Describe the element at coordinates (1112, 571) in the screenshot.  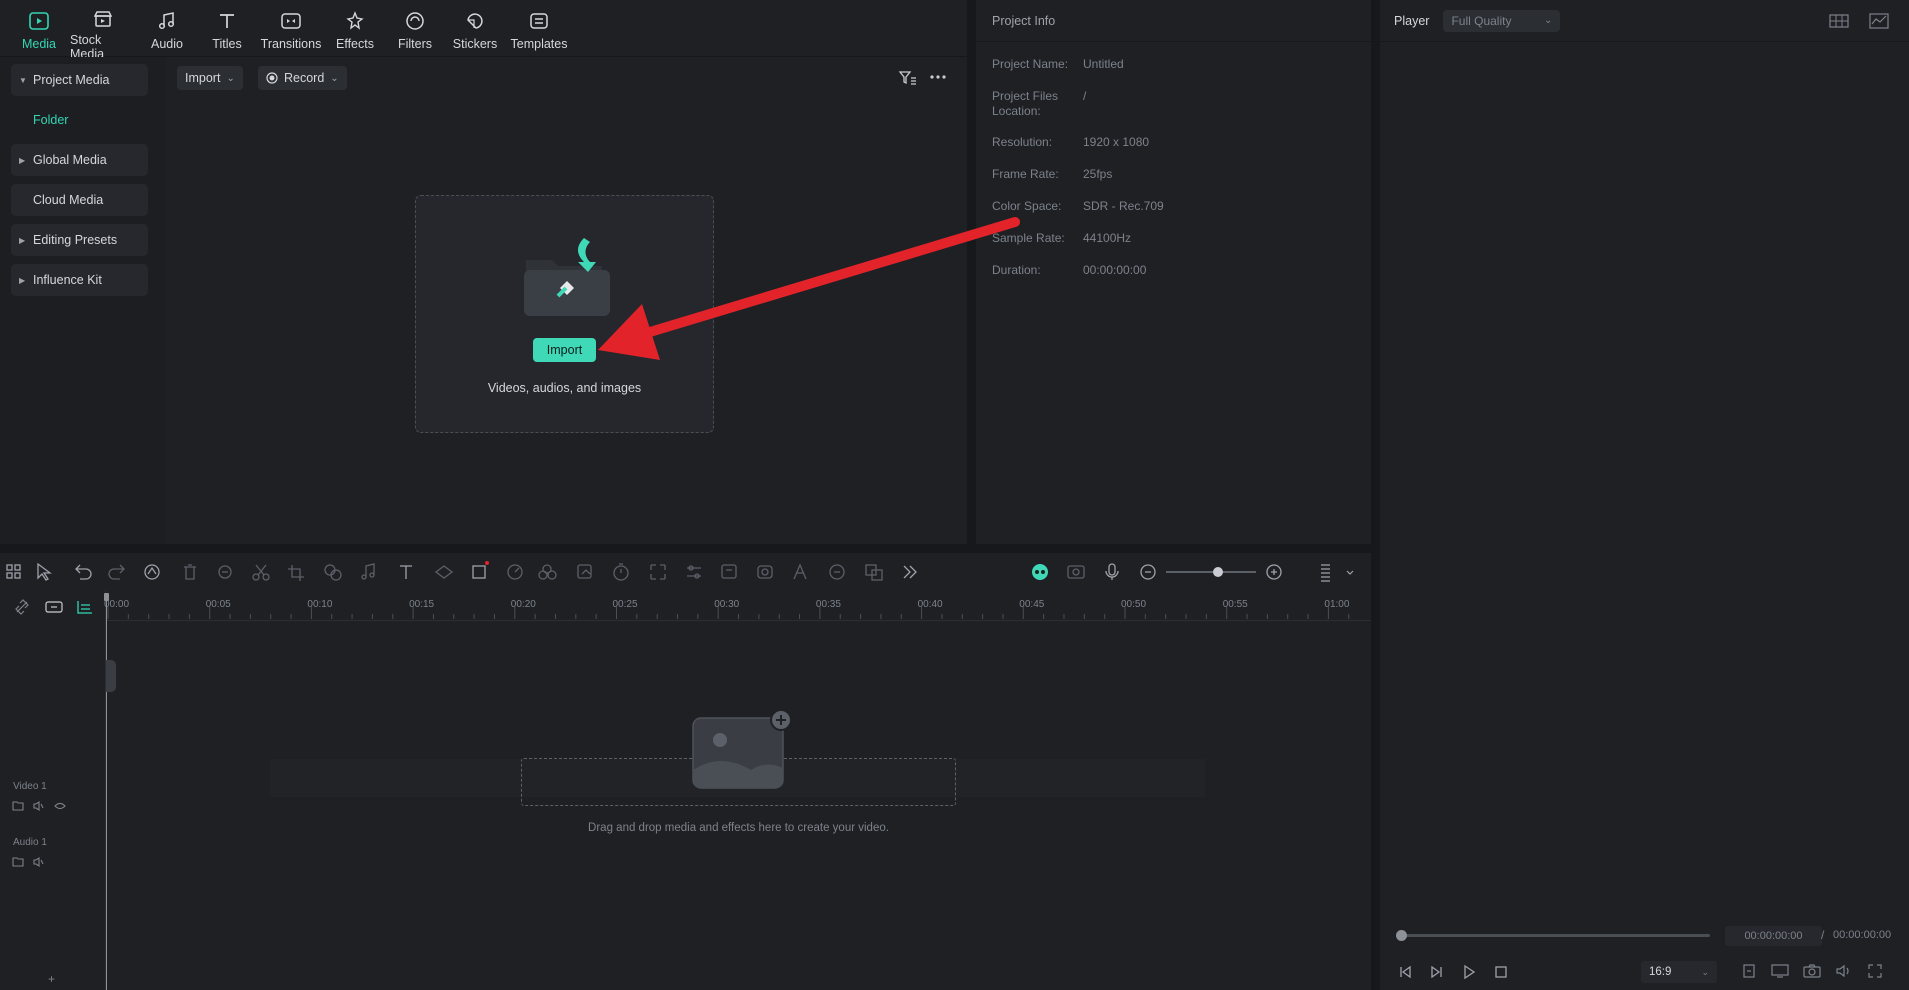
I see `microphone-icon` at that location.